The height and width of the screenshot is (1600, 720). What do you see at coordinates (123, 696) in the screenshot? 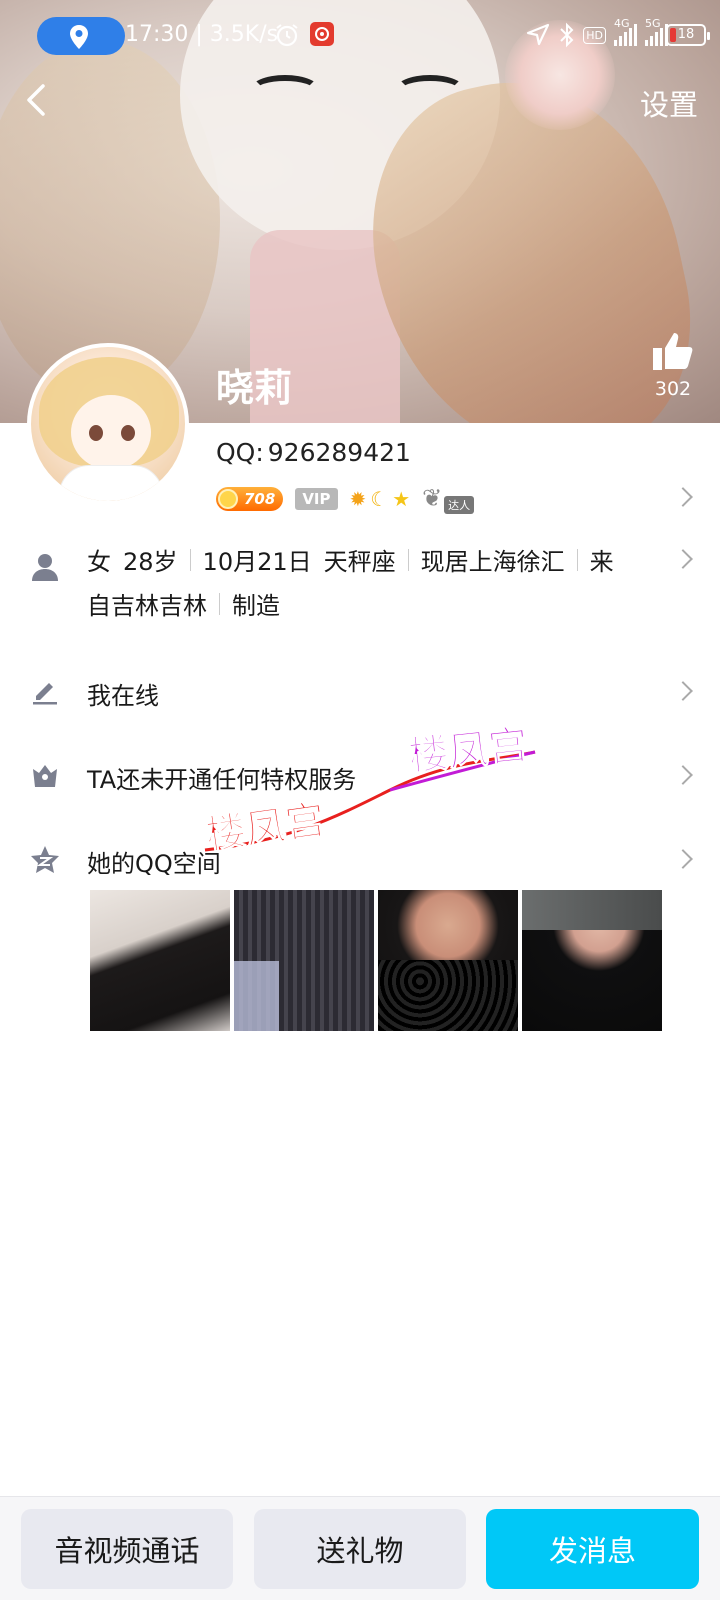
I see `online-status-text: 我在线` at bounding box center [123, 696].